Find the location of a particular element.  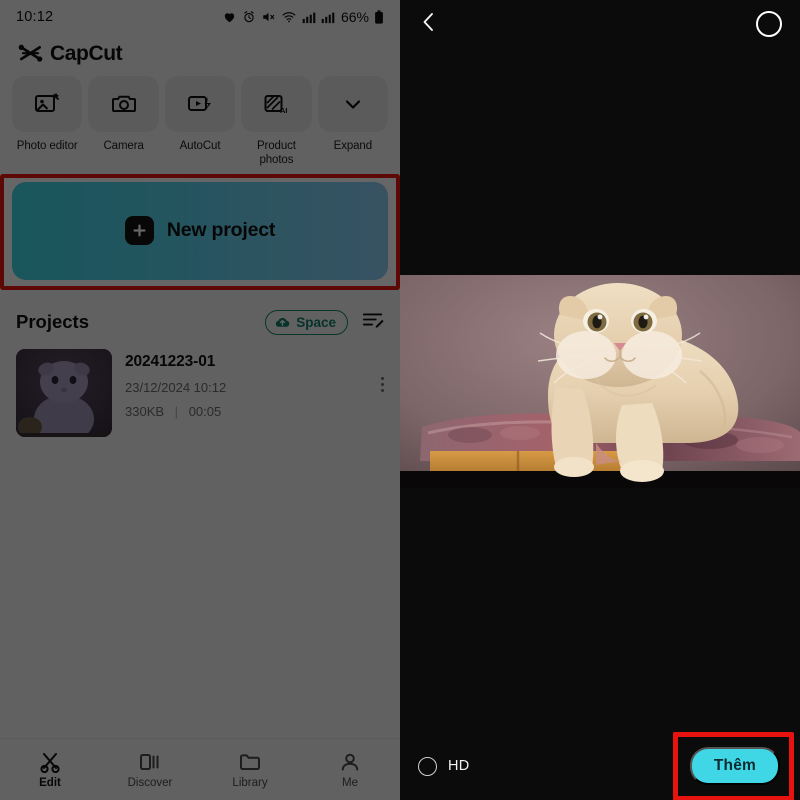

projects-header: Projects Space is located at coordinates (200, 322).